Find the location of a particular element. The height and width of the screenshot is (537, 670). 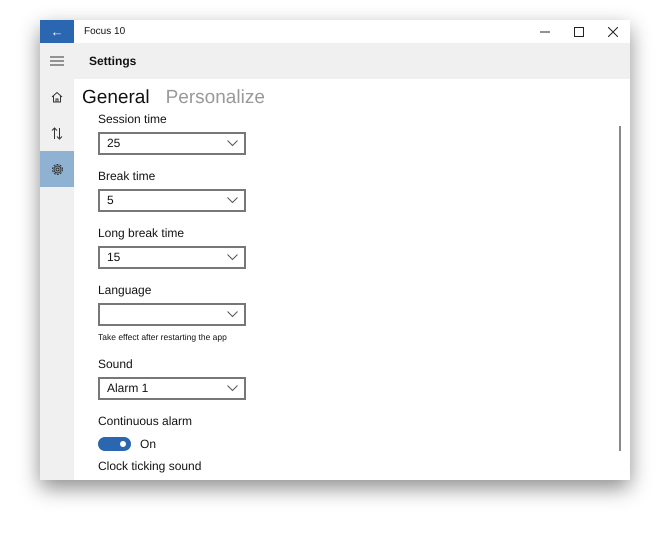

dropdown: Alarm 1 is located at coordinates (172, 388).